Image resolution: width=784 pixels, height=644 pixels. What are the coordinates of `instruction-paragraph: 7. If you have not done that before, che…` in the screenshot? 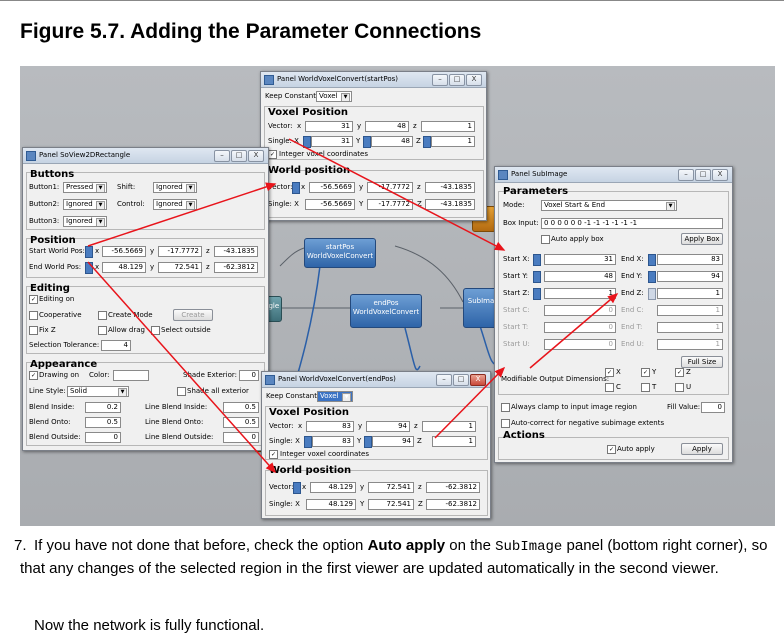 It's located at (397, 557).